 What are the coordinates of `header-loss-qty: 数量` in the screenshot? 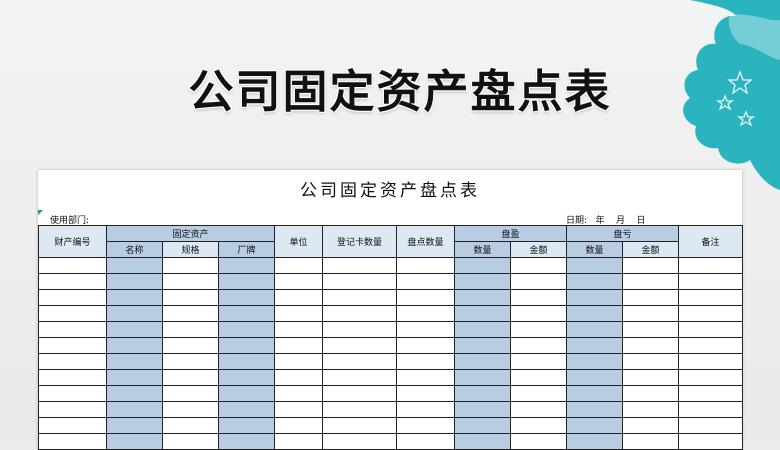 It's located at (595, 249).